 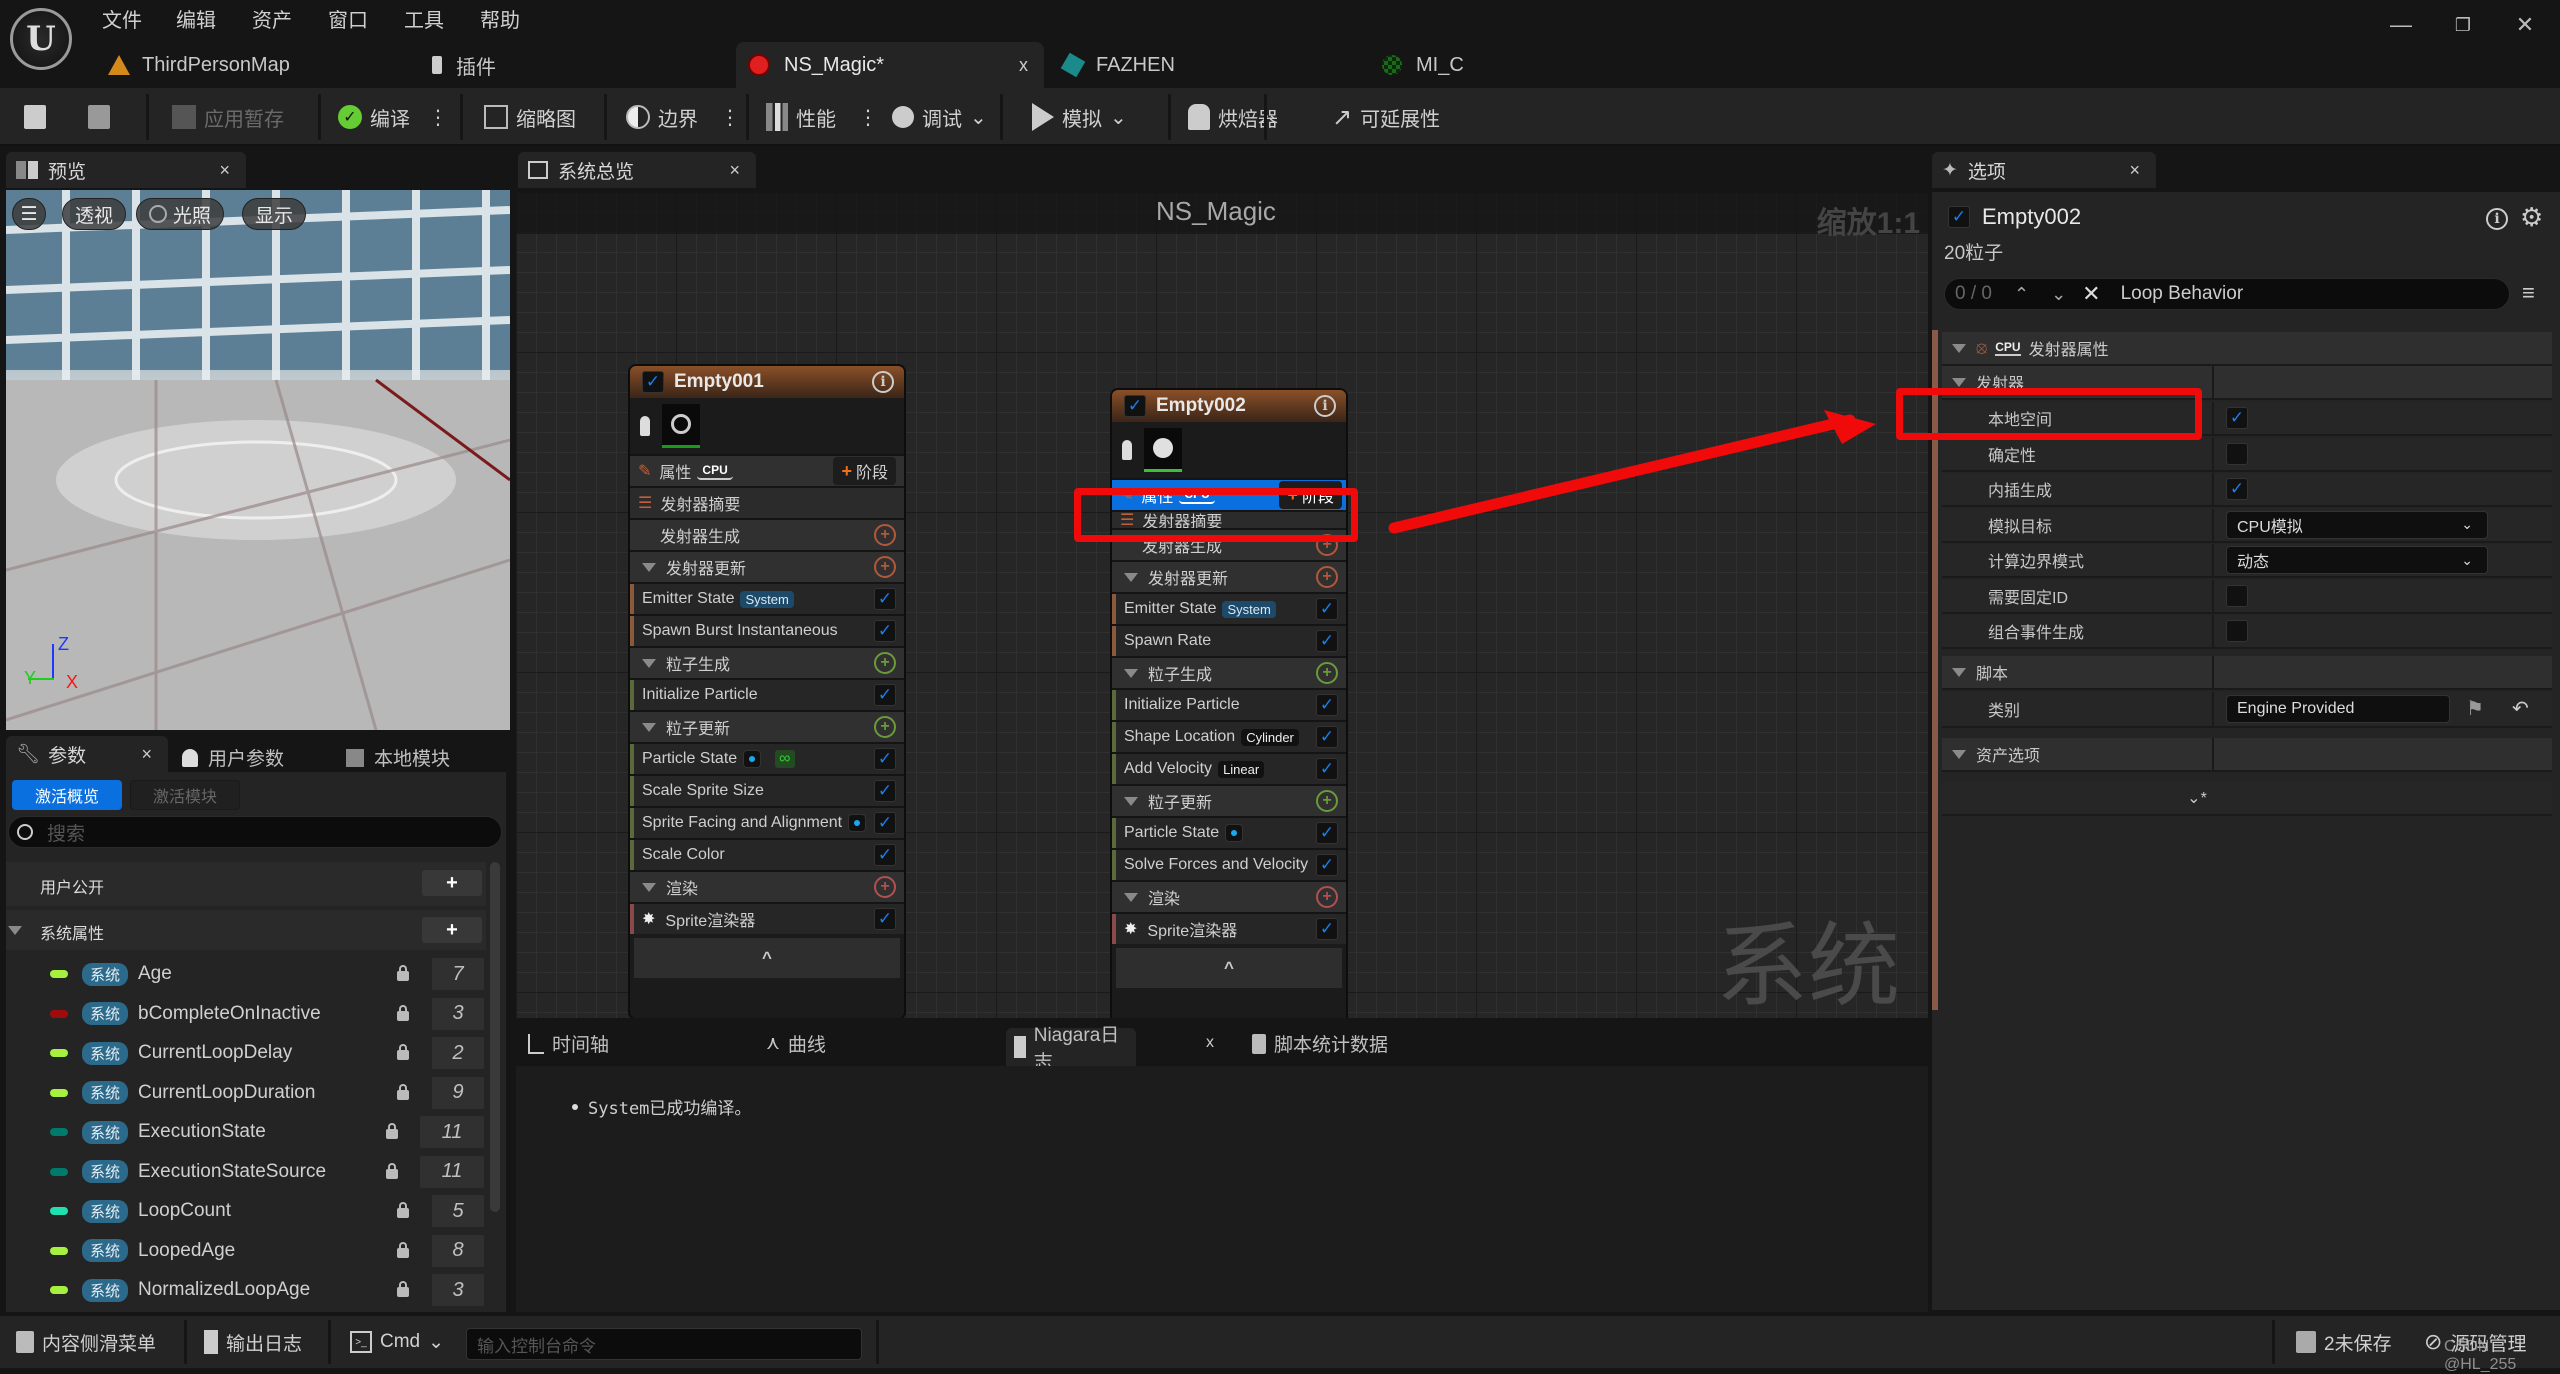 What do you see at coordinates (2247, 755) in the screenshot?
I see `asset-options-section: 资产选项` at bounding box center [2247, 755].